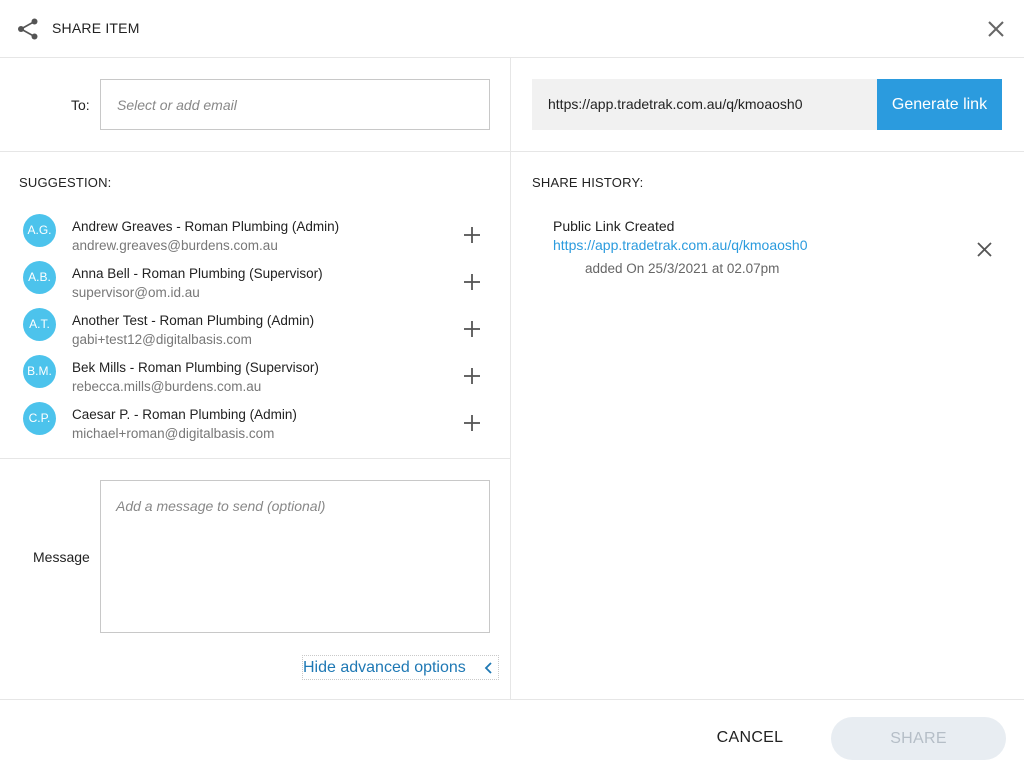  What do you see at coordinates (512, 699) in the screenshot?
I see `footer-divider` at bounding box center [512, 699].